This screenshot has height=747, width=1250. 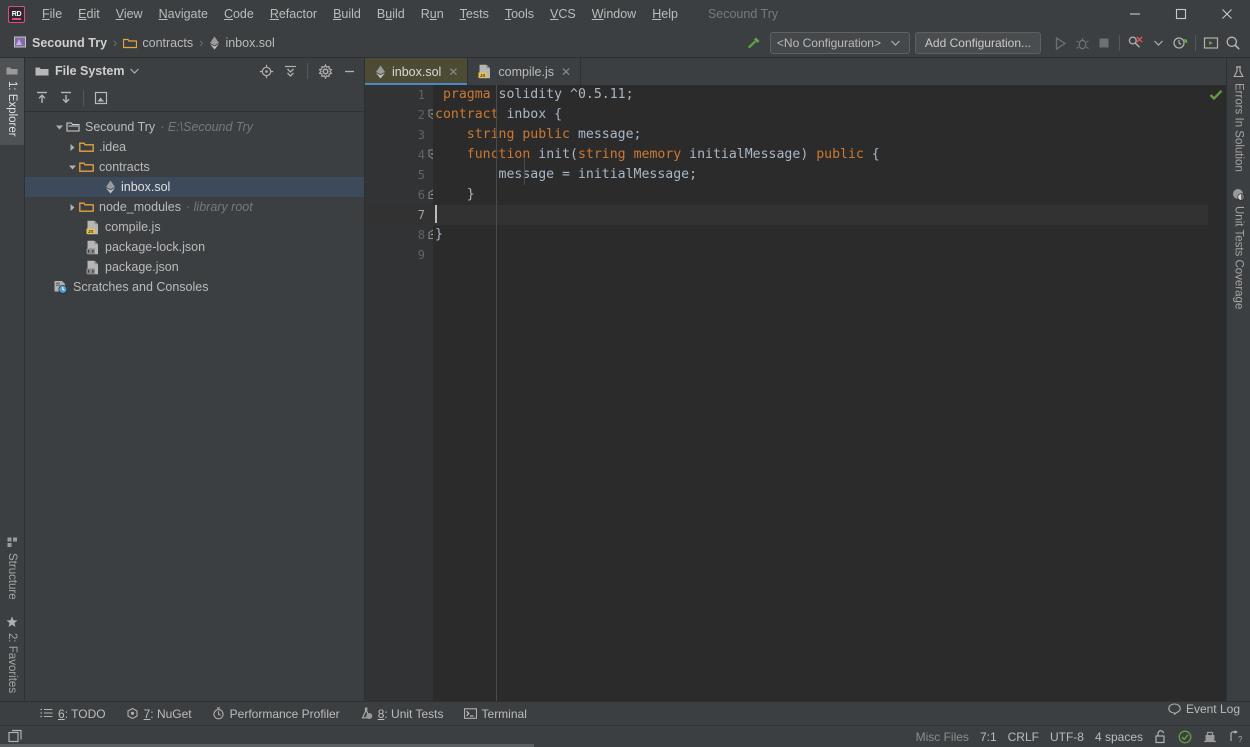 I want to click on green-check-circle-icon, so click(x=1185, y=737).